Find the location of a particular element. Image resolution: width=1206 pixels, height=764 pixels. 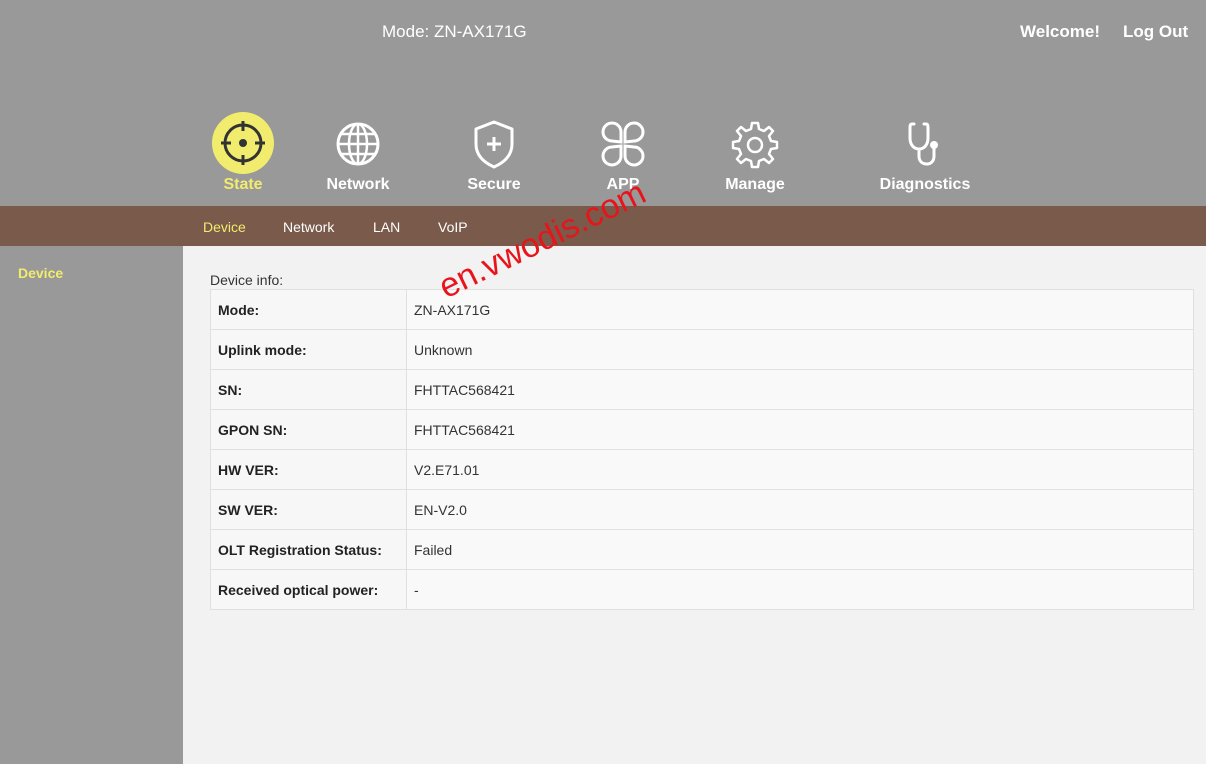

subnav-voip: VoIP is located at coordinates (453, 227).